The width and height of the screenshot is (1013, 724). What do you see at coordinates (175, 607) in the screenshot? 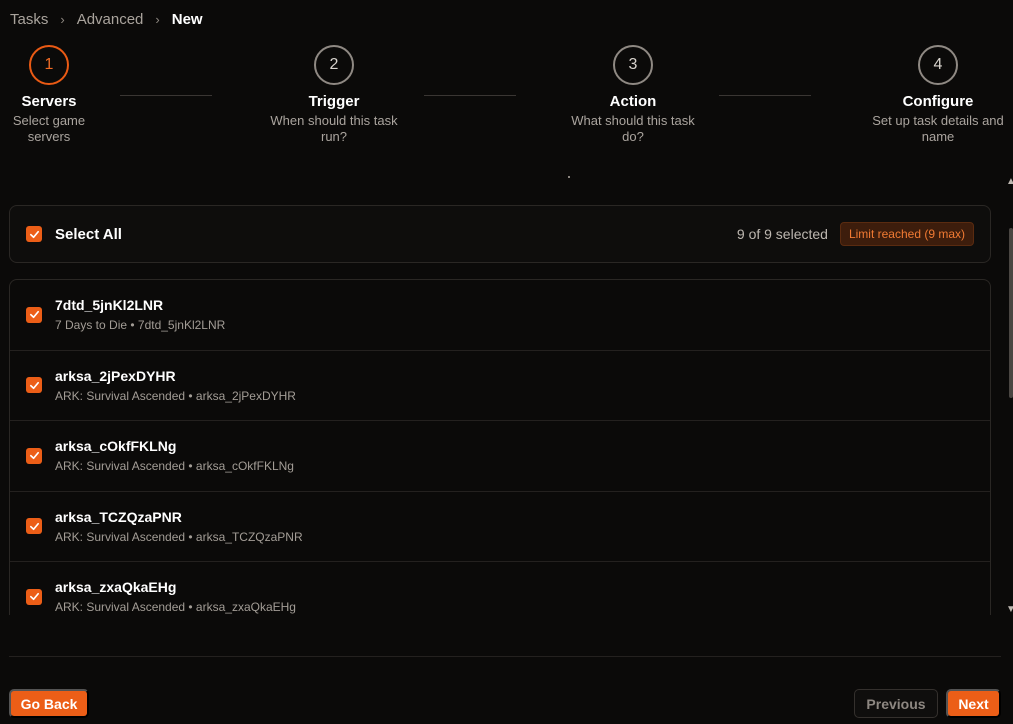
I see `server-subtitle: ARK: Survival Ascended • arksa_zxaQkaEHg` at bounding box center [175, 607].